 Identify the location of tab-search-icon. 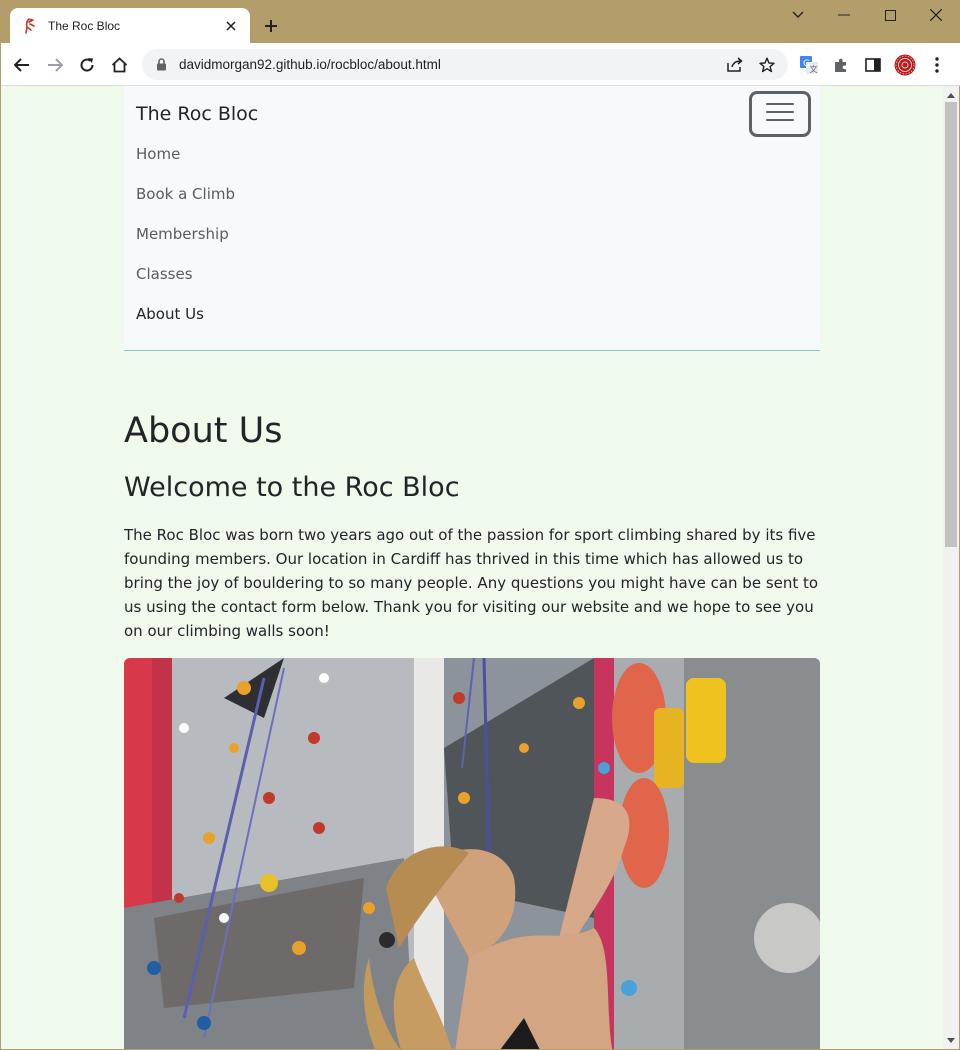
(798, 15).